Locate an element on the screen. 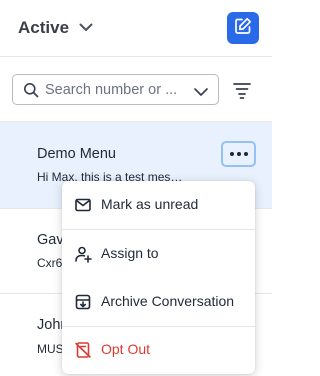  panel-header: Active is located at coordinates (136, 28).